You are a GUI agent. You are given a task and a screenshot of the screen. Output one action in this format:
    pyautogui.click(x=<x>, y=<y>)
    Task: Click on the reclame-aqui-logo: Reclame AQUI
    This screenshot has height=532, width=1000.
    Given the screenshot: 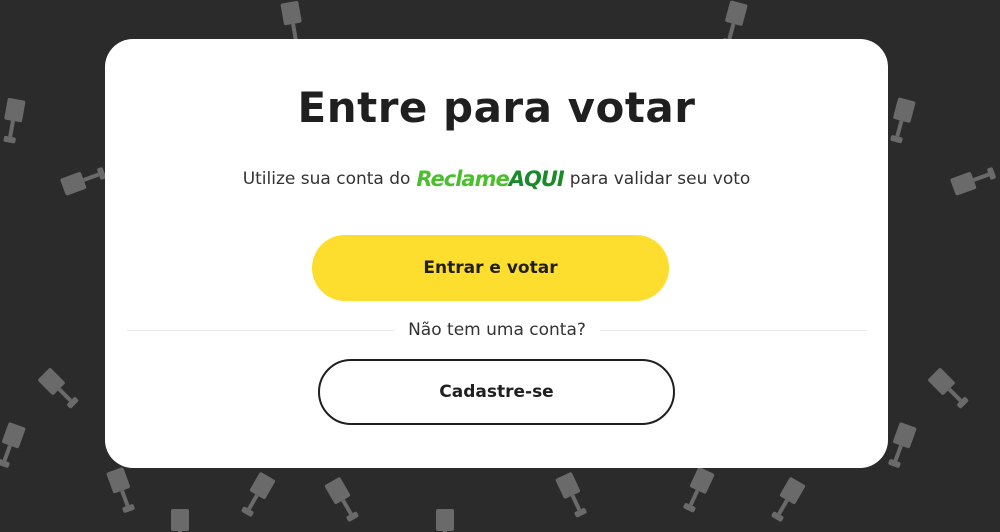 What is the action you would take?
    pyautogui.click(x=490, y=179)
    